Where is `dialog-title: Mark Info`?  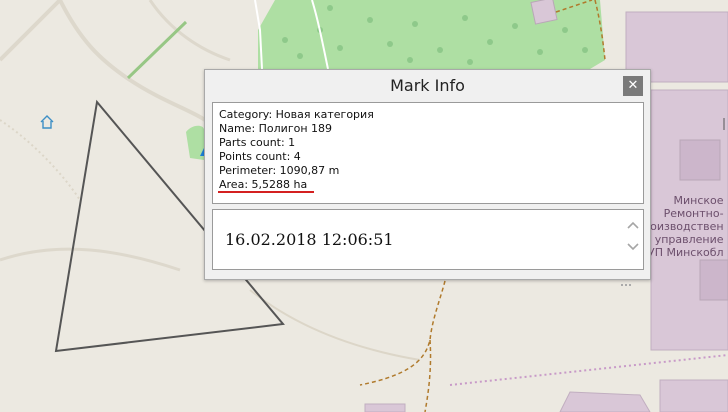
dialog-title: Mark Info is located at coordinates (427, 85).